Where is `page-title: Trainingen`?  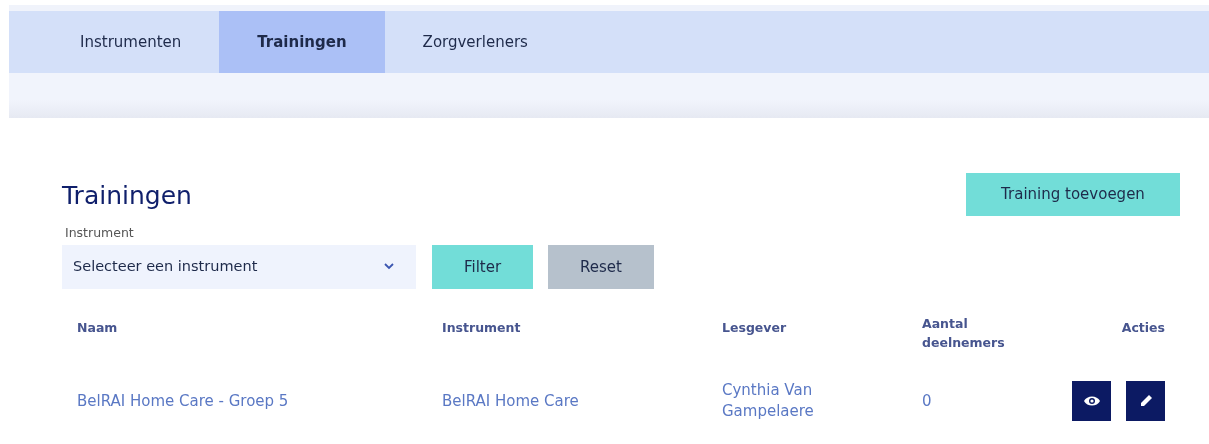
page-title: Trainingen is located at coordinates (127, 196).